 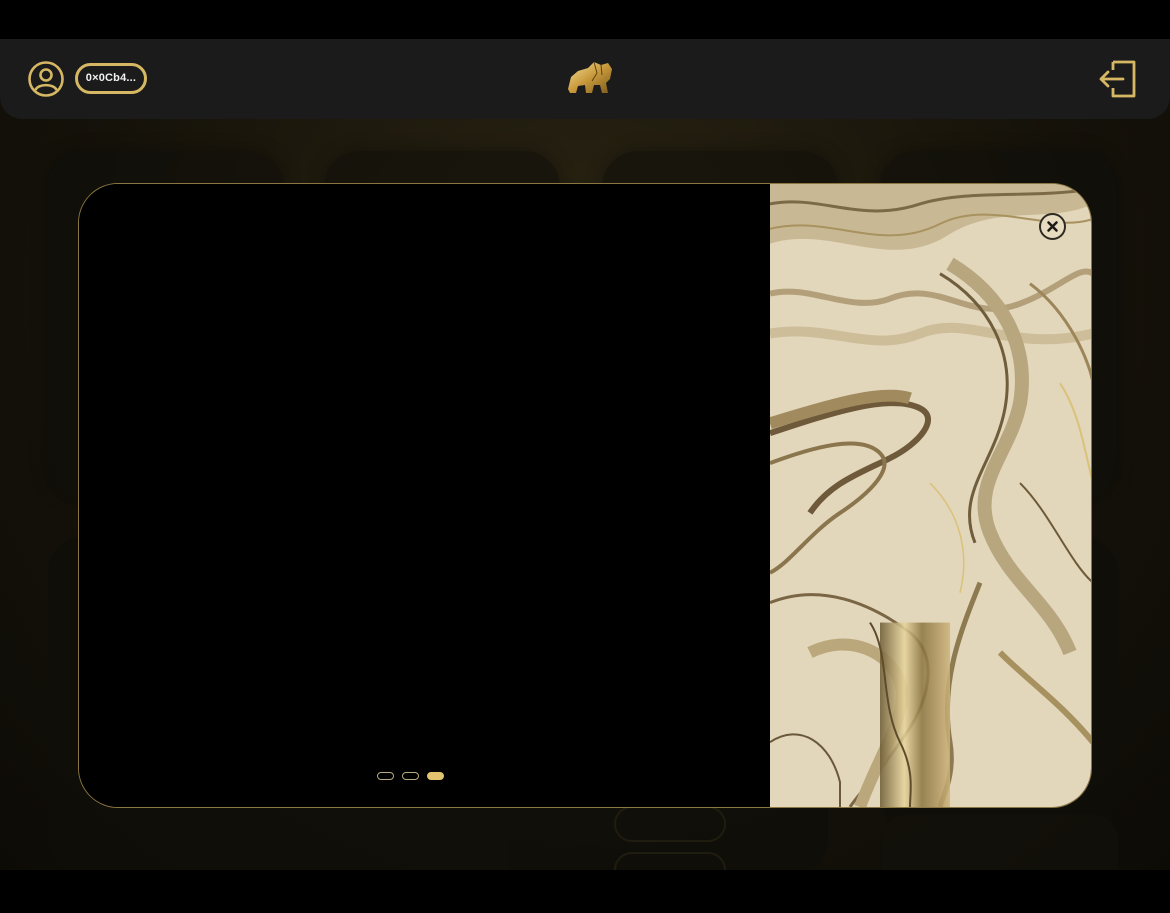 I want to click on elephant-logo-icon, so click(x=590, y=78).